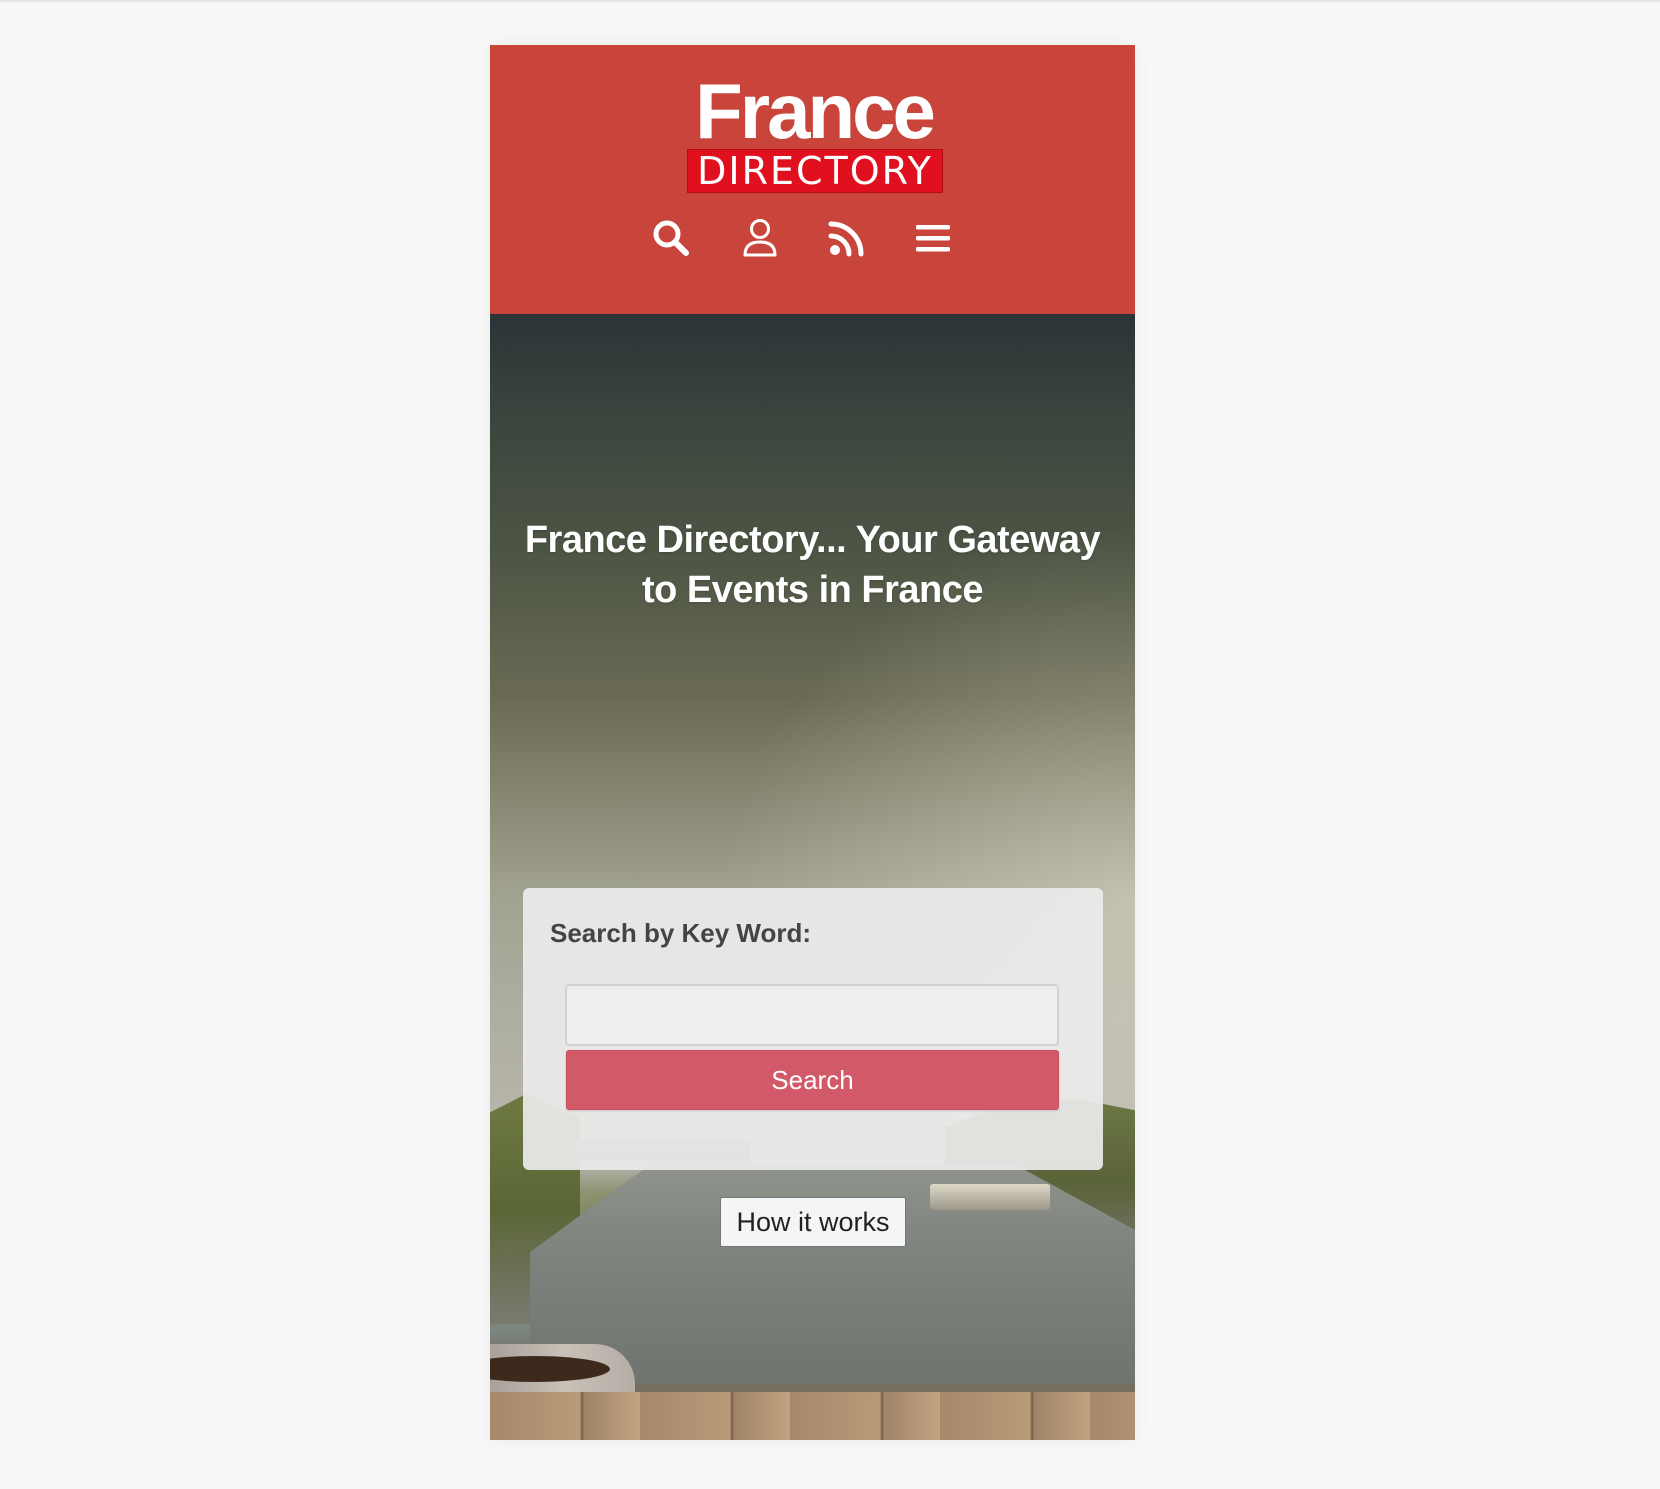 This screenshot has width=1660, height=1489. I want to click on search-panel: Search by Key Word: Search, so click(813, 1029).